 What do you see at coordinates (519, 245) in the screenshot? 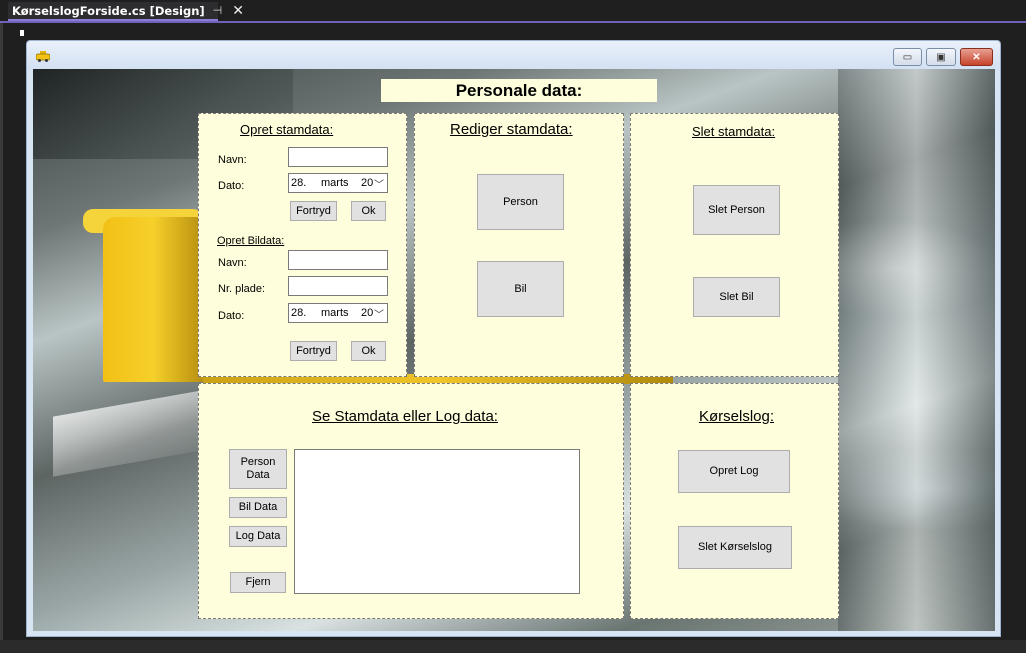
I see `rediger-stamdata-panel: Rediger stamdata: Person Bil` at bounding box center [519, 245].